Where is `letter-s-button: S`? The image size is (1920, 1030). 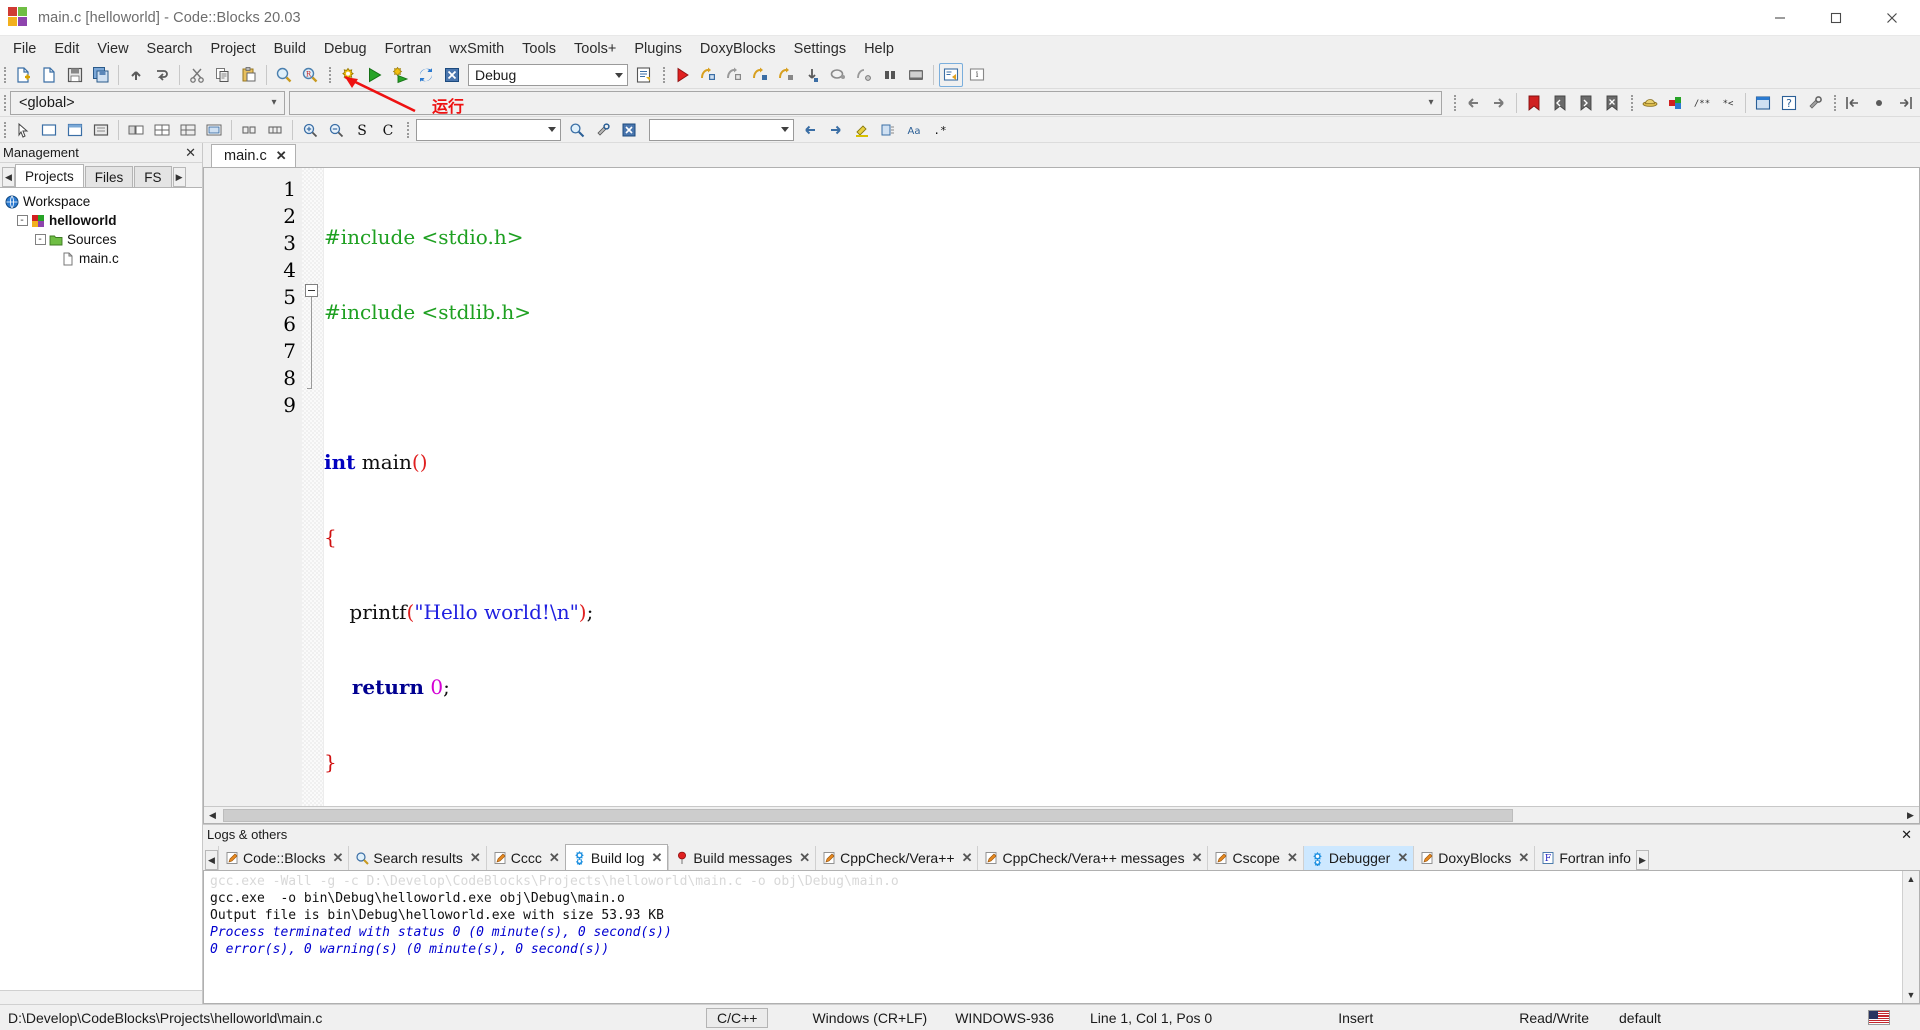
letter-s-button: S is located at coordinates (362, 130).